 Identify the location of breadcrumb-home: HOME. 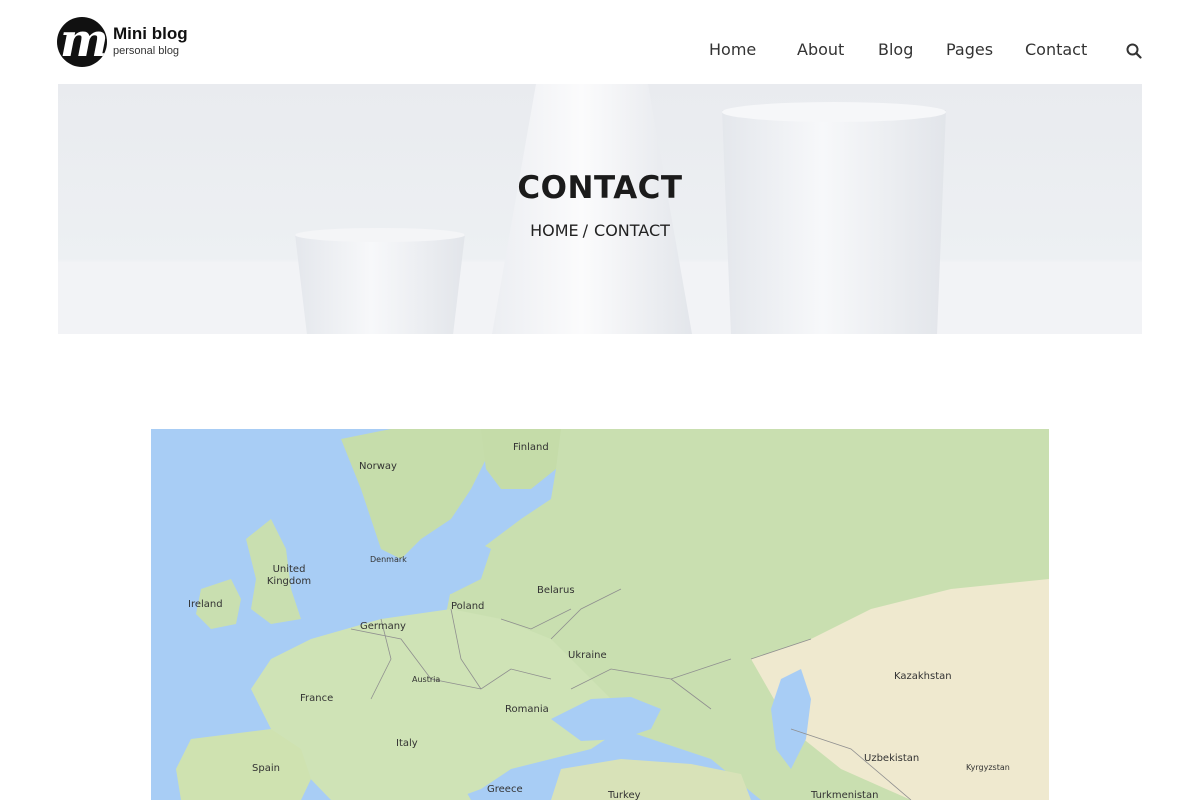
(554, 230).